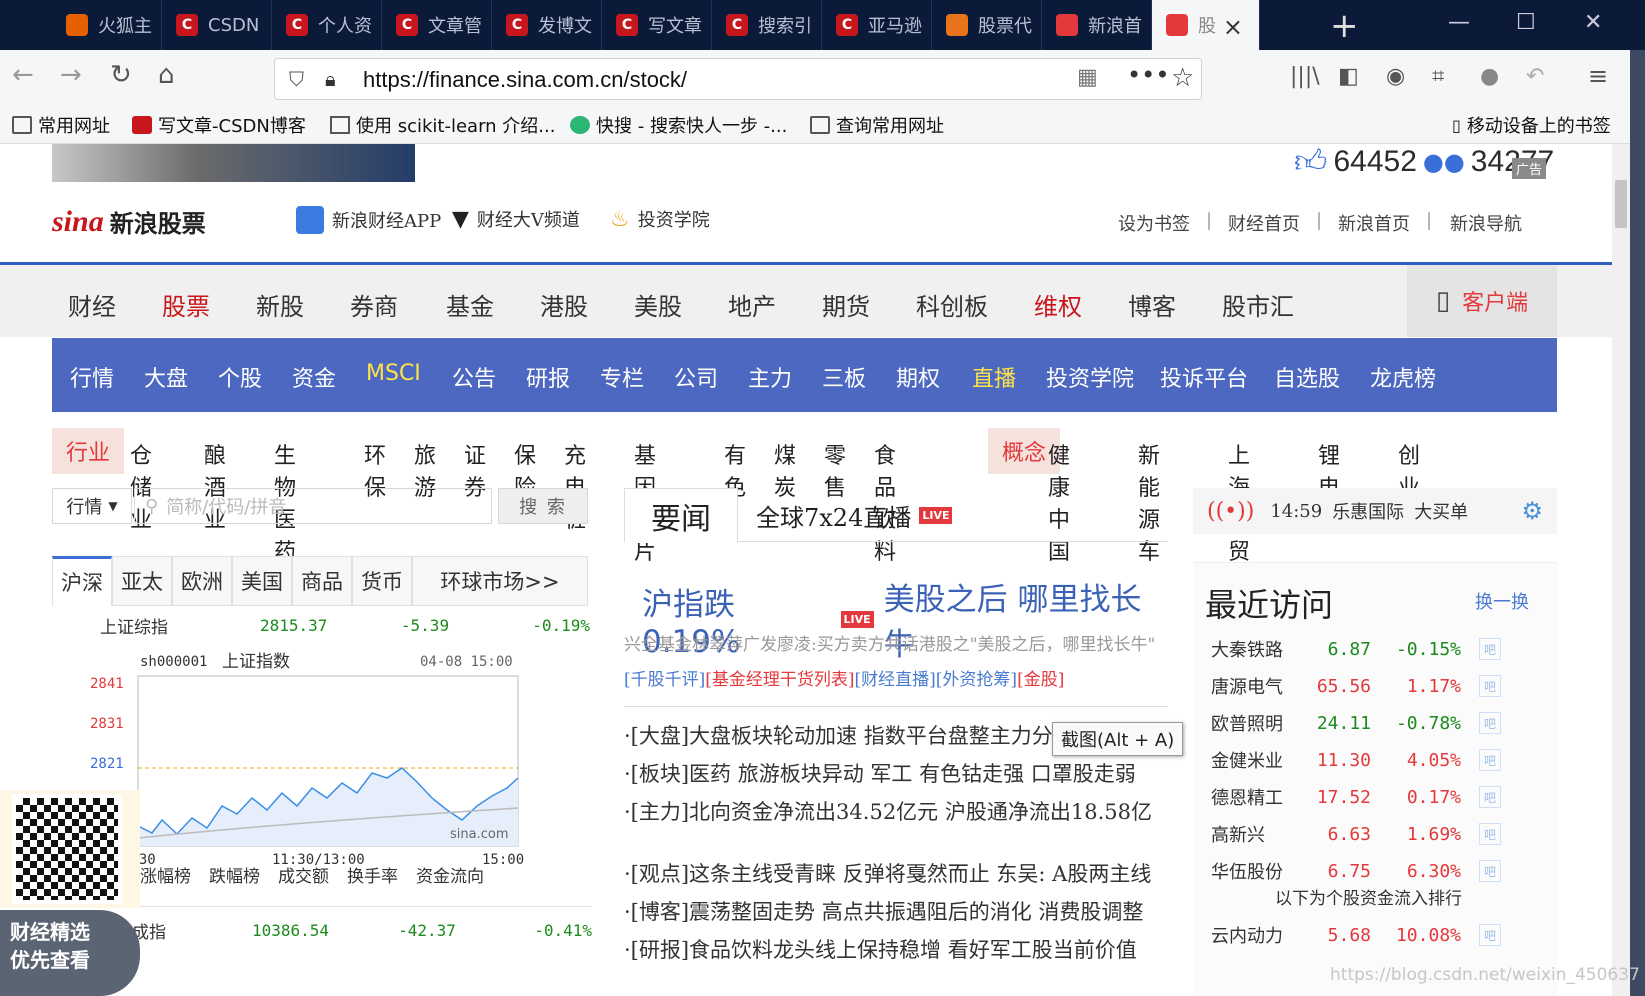  I want to click on new-tab-icon: +, so click(1344, 26).